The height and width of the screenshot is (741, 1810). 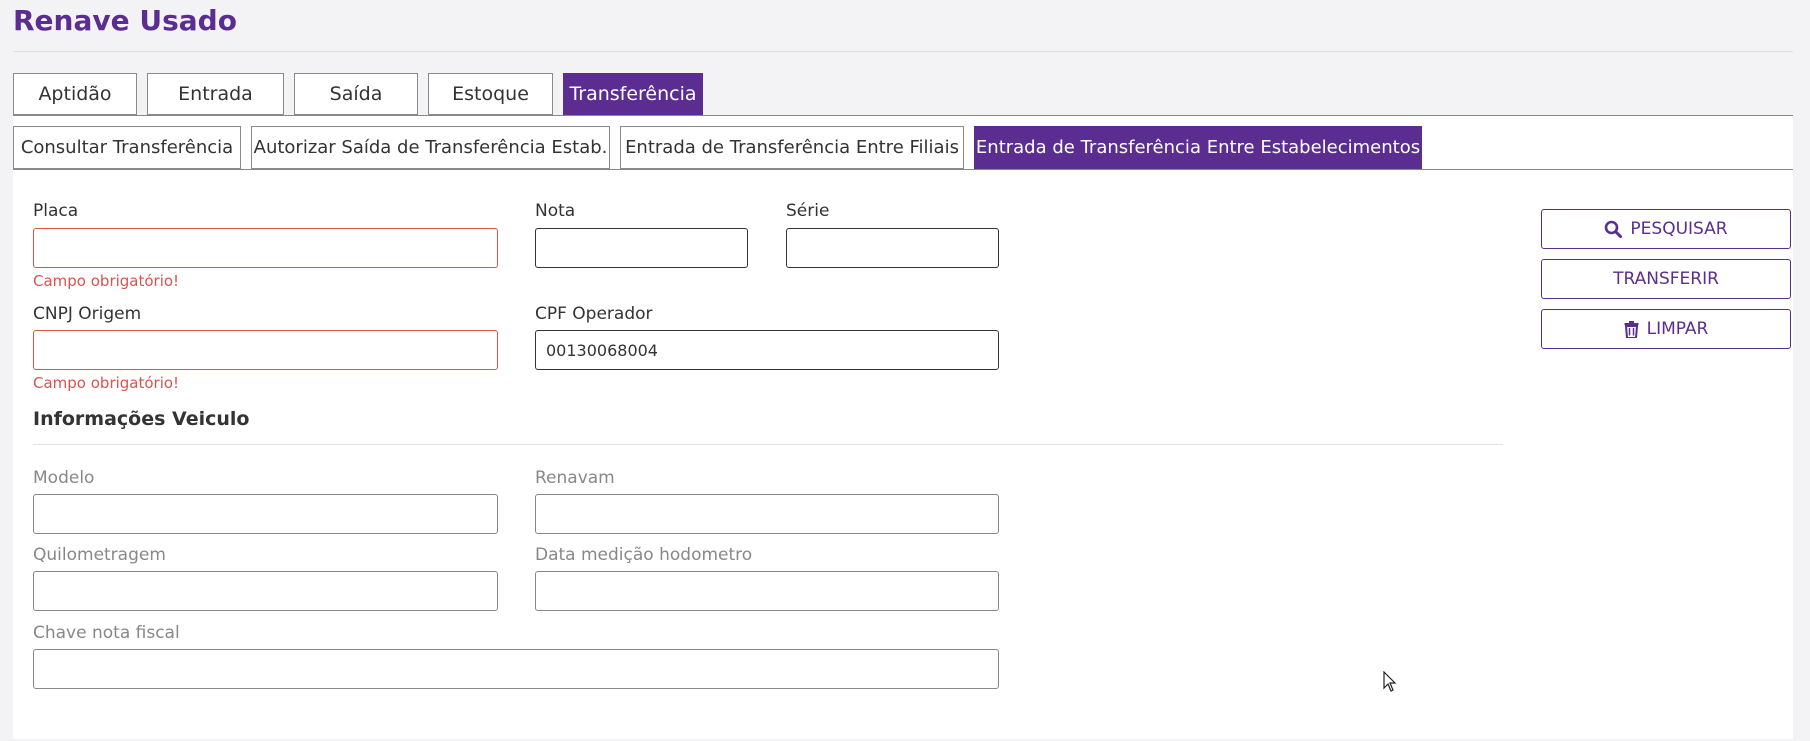 I want to click on serie-input, so click(x=892, y=248).